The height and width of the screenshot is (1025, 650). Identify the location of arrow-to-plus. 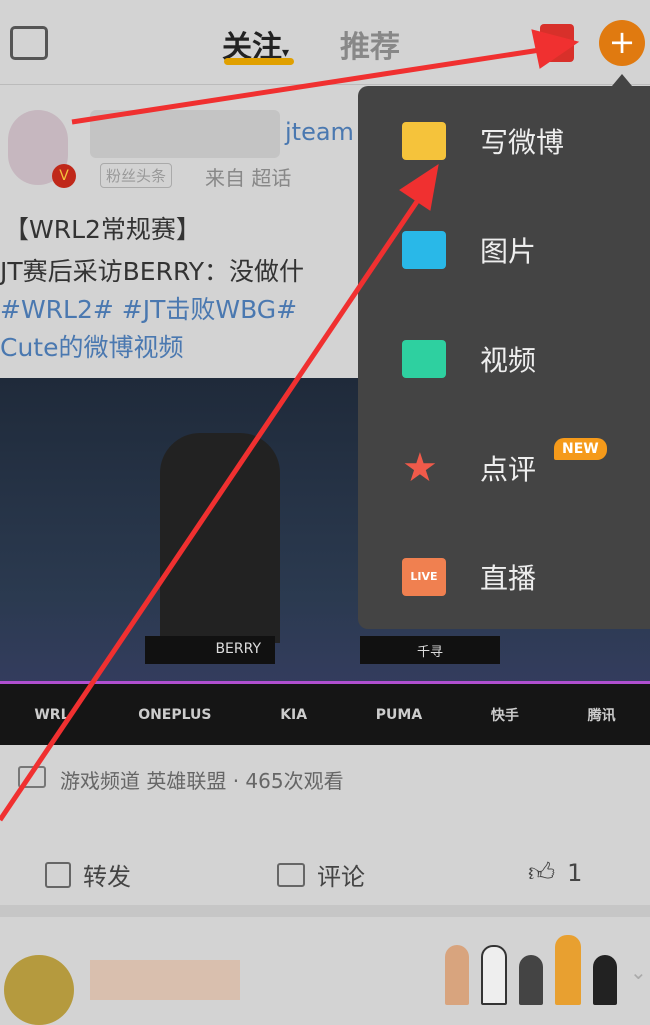
(325, 77).